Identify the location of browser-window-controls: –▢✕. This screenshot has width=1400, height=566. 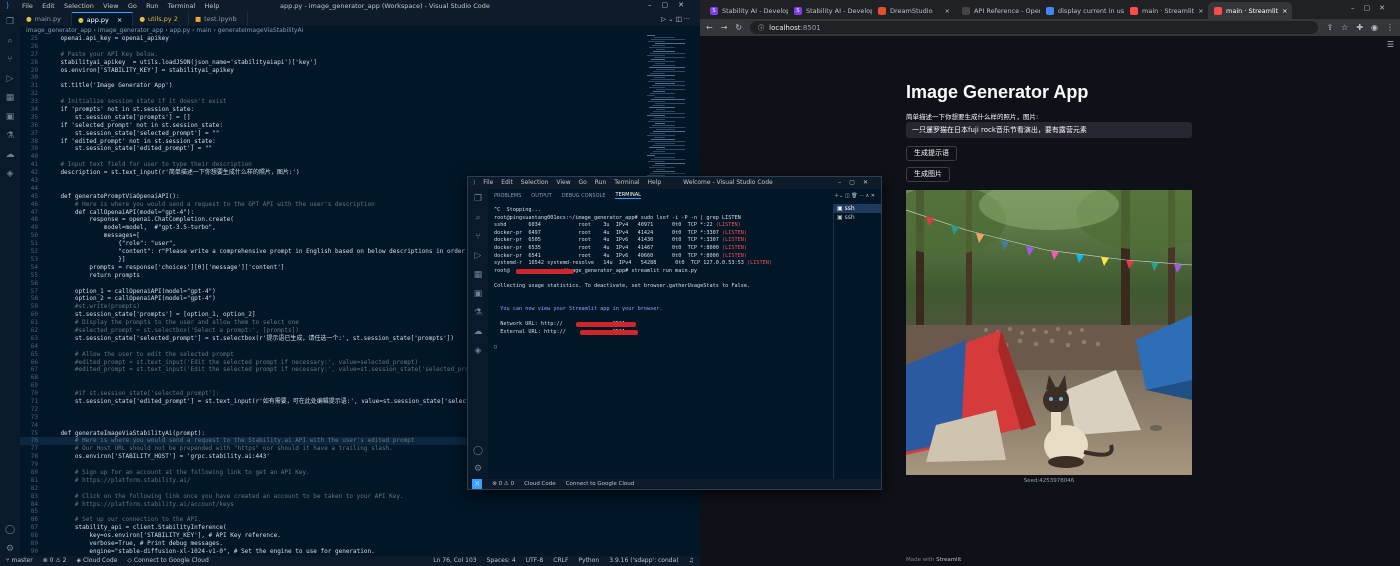
(1372, 8).